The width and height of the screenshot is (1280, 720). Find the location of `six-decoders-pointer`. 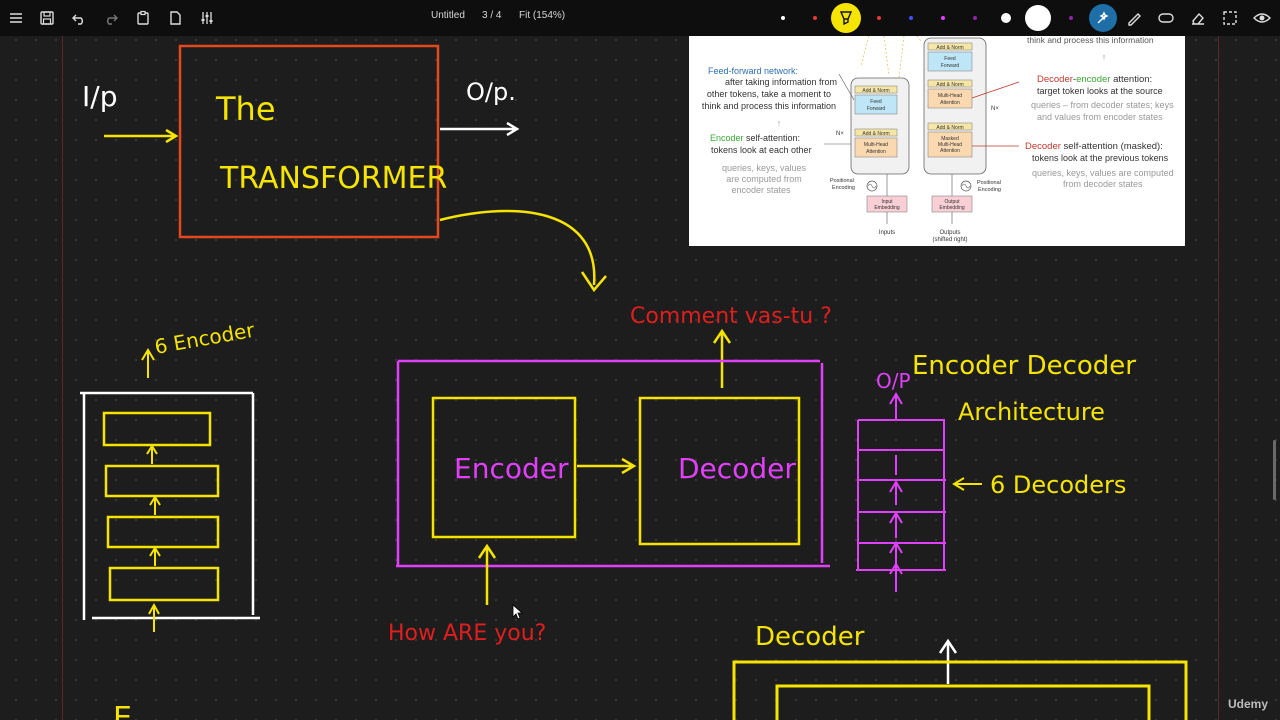

six-decoders-pointer is located at coordinates (967, 484).